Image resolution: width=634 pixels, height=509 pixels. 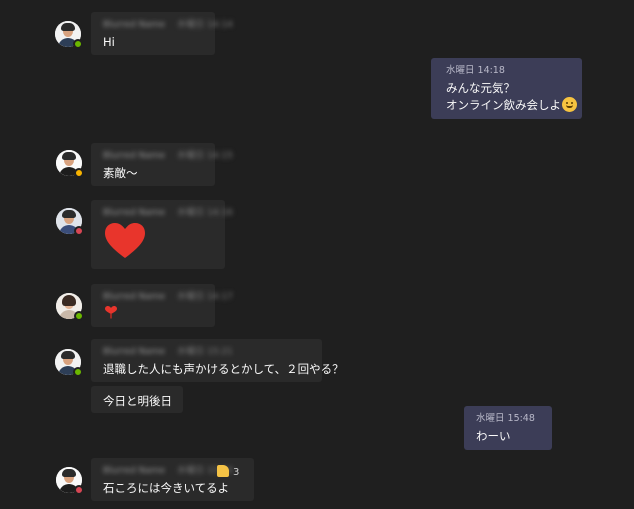 I want to click on my-message-bubble: 水曜日 15:48 わーい, so click(x=508, y=428).